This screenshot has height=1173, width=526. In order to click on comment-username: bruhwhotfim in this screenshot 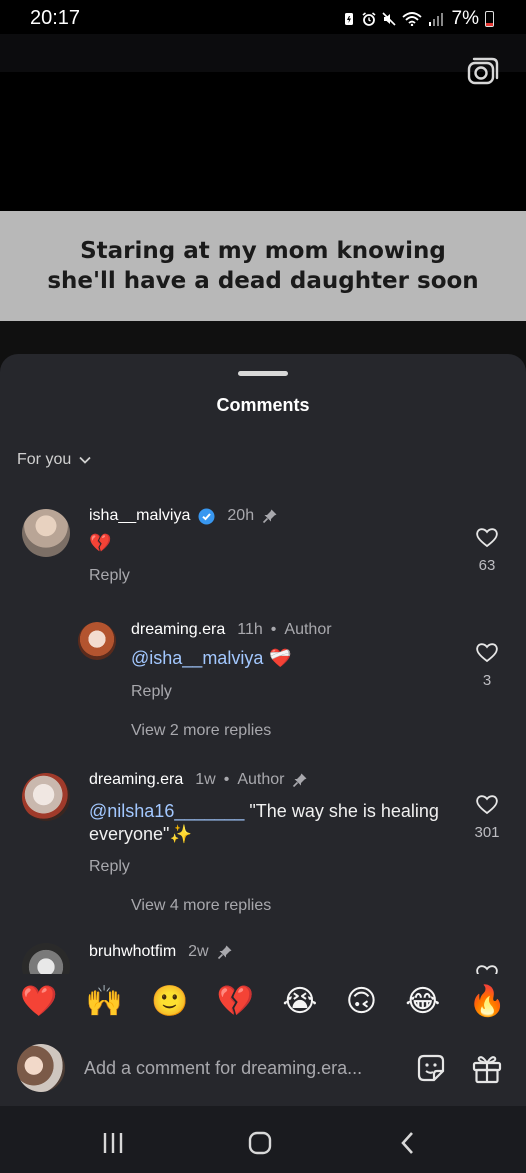, I will do `click(132, 952)`.